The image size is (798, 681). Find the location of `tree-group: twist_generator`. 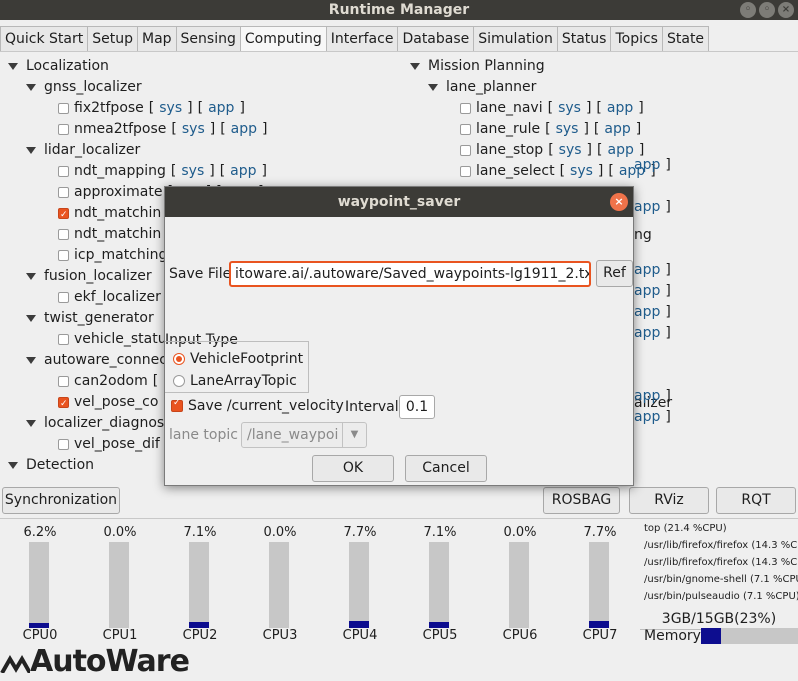

tree-group: twist_generator is located at coordinates (90, 318).